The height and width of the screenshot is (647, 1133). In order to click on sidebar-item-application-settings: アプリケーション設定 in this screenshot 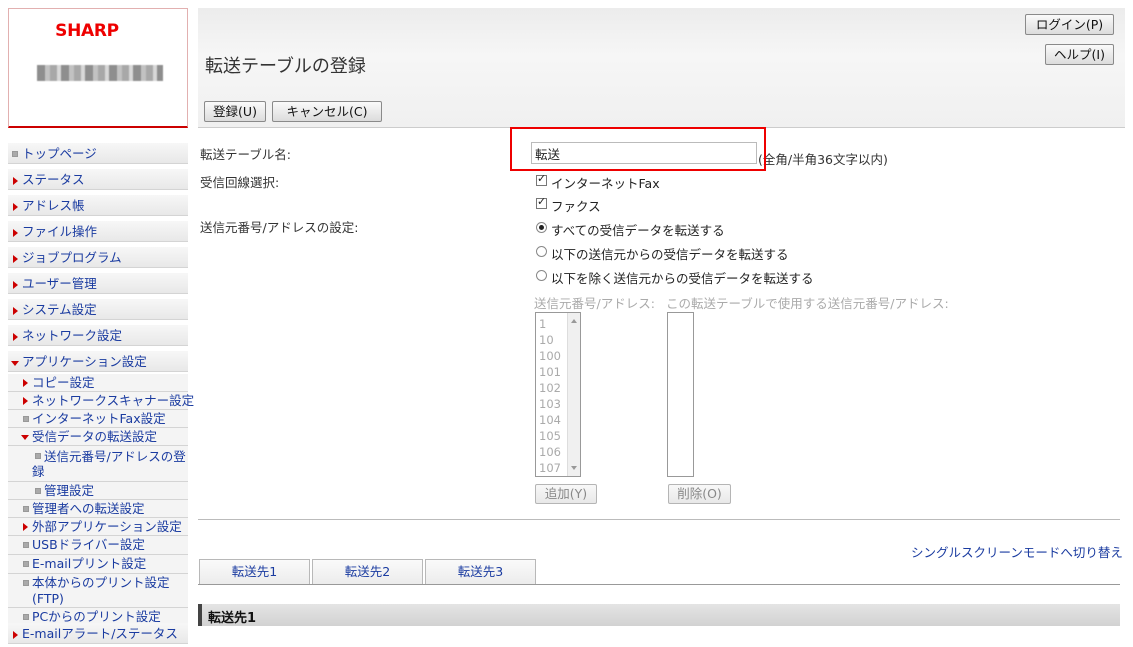, I will do `click(98, 361)`.